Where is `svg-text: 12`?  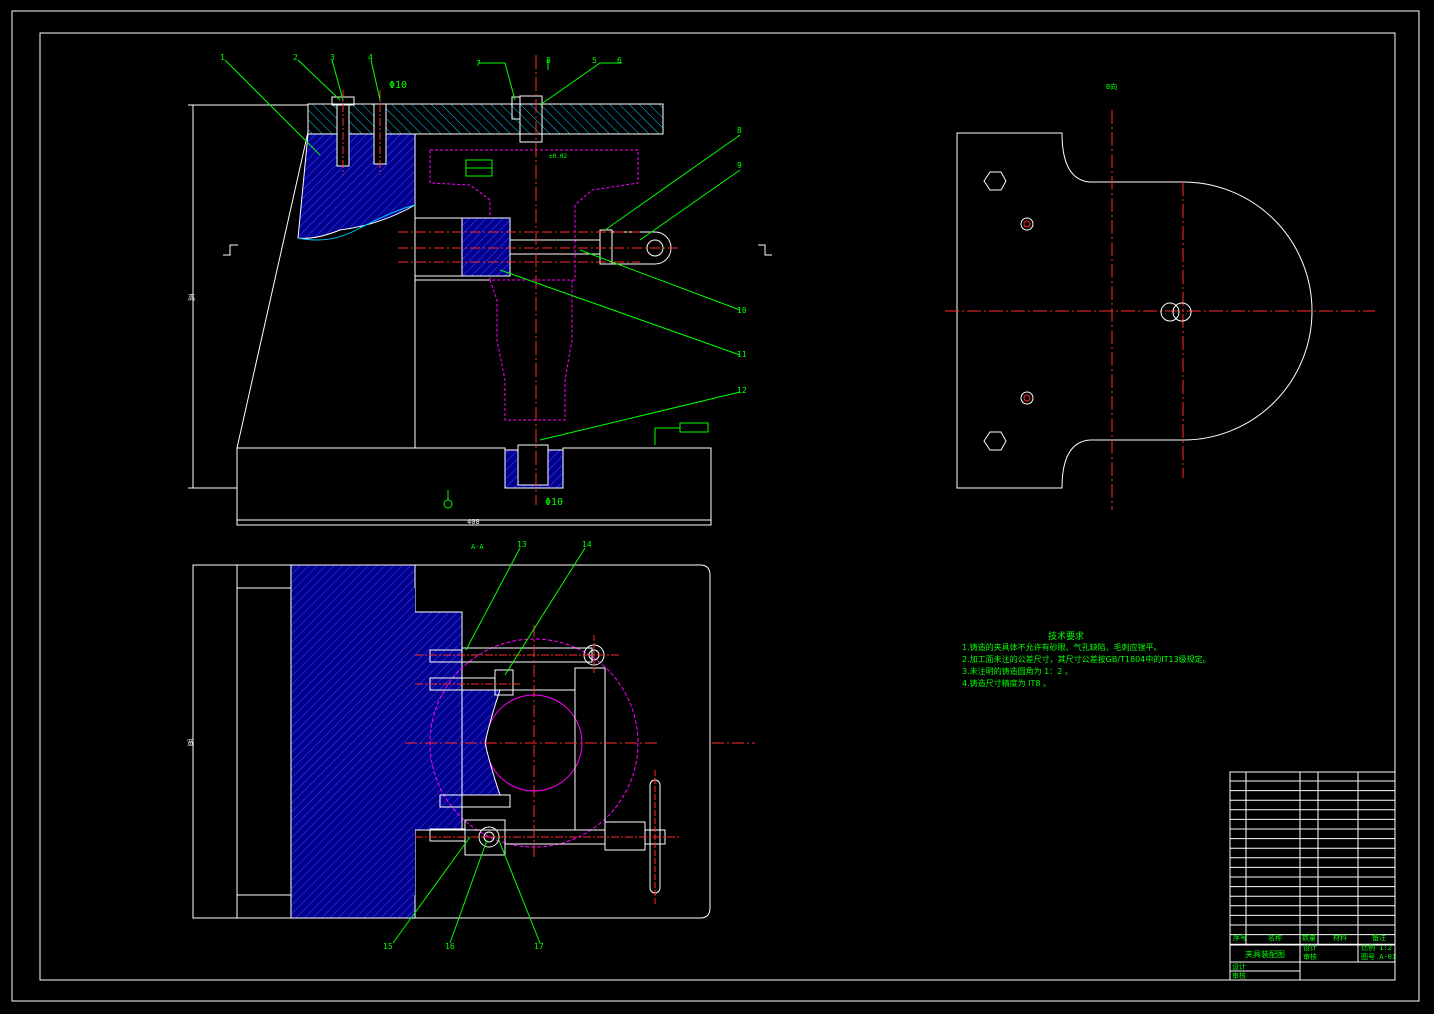 svg-text: 12 is located at coordinates (742, 390).